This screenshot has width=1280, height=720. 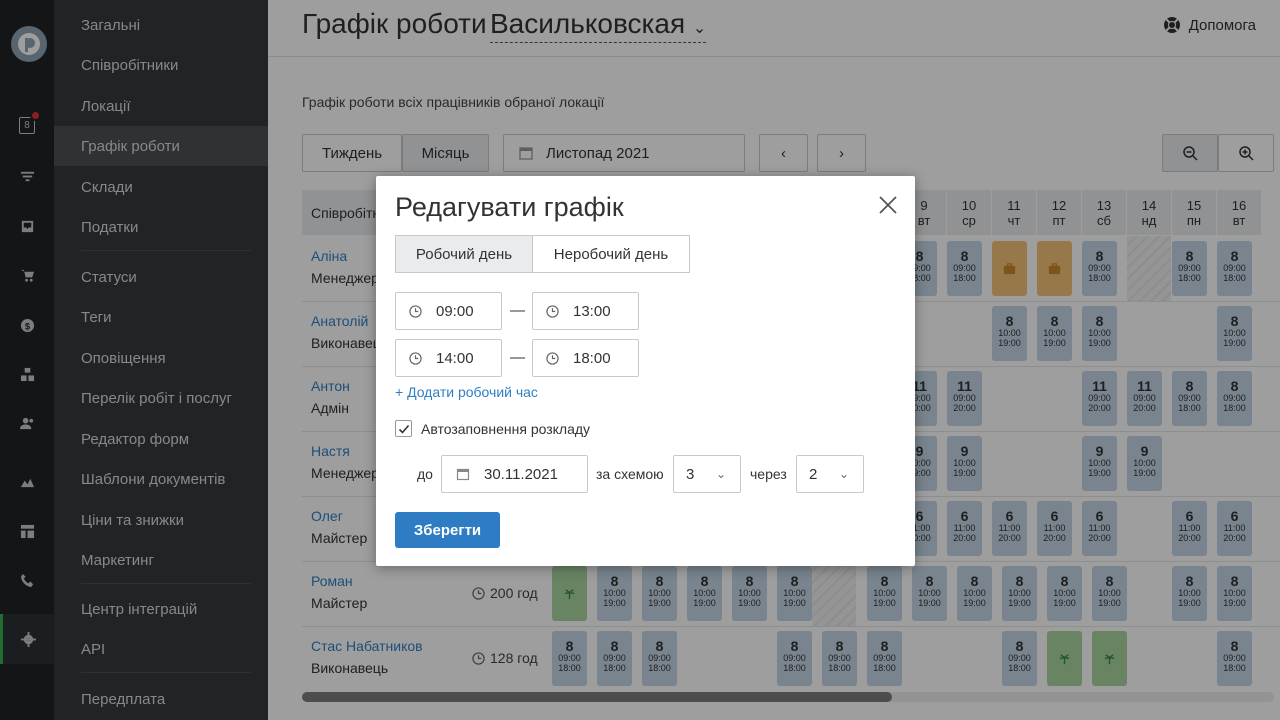 What do you see at coordinates (830, 474) in the screenshot?
I see `through-select: 2 ⌄` at bounding box center [830, 474].